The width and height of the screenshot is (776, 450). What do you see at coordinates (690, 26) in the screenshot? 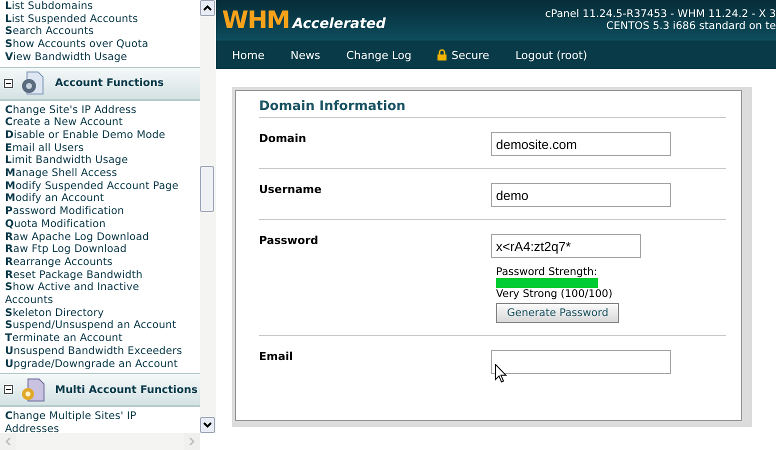
I see `version-text: CENTOS 5.3 i686 standard on te` at bounding box center [690, 26].